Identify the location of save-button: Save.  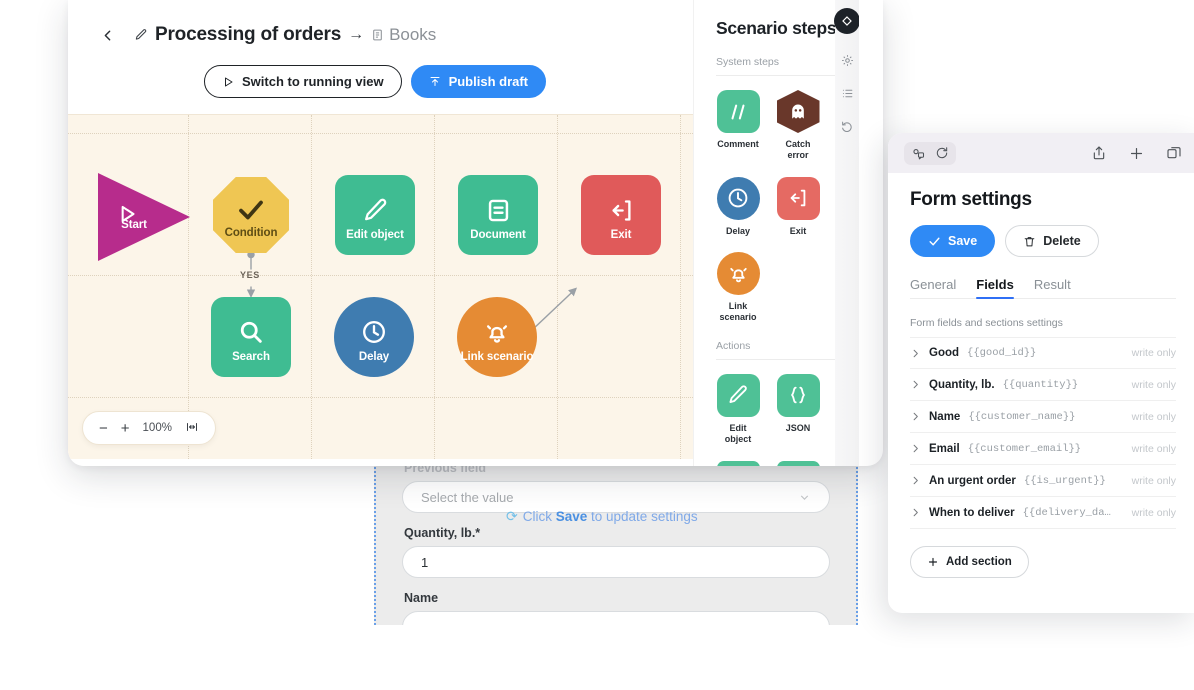
(953, 241).